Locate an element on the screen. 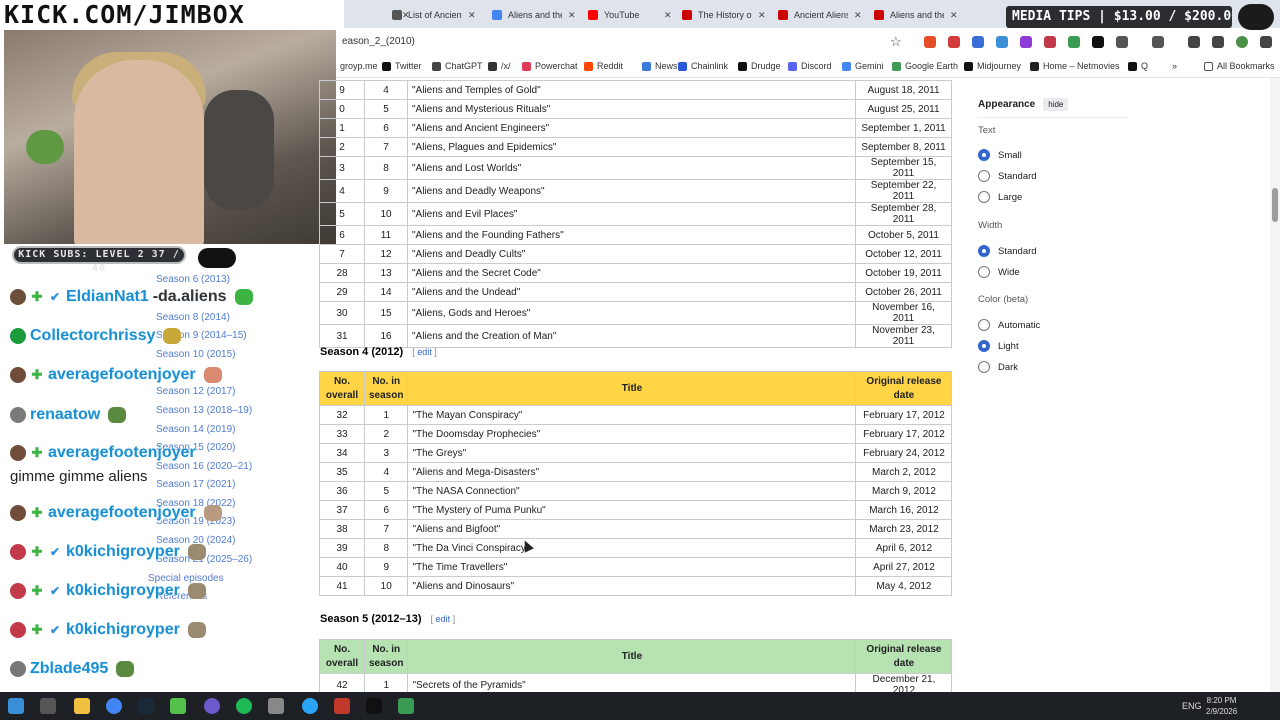 This screenshot has width=1280, height=720. color-theme-option: Dark is located at coordinates (998, 367).